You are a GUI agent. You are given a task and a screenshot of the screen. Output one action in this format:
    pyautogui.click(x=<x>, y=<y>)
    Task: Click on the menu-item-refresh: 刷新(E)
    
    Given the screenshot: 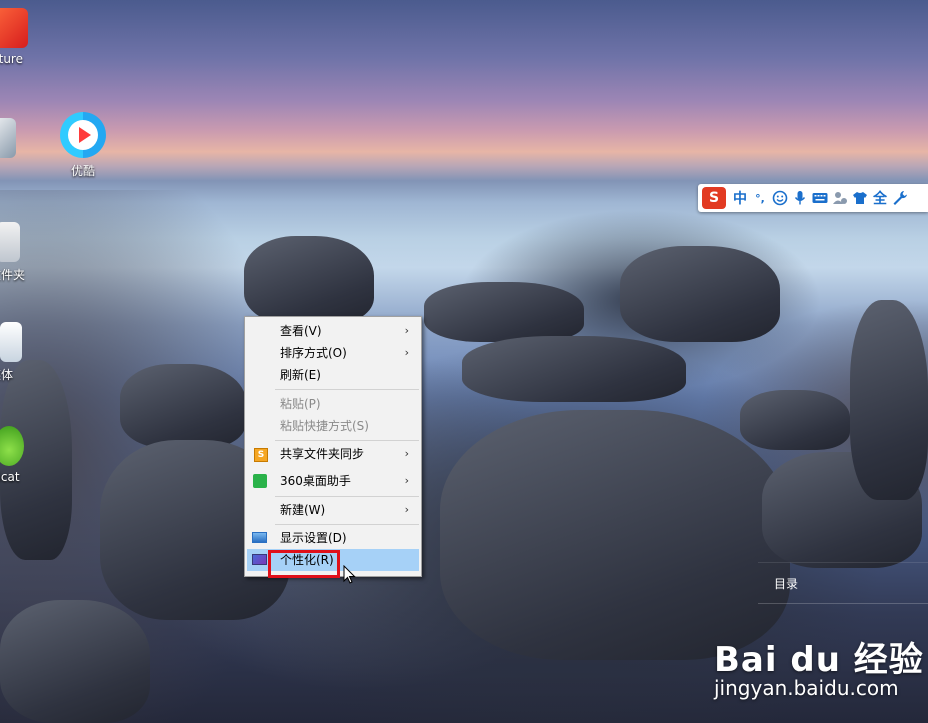 What is the action you would take?
    pyautogui.click(x=333, y=375)
    